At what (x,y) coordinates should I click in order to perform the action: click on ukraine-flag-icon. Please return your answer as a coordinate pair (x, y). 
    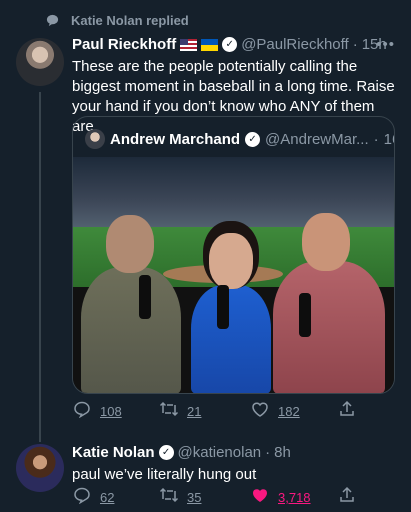
    Looking at the image, I should click on (210, 44).